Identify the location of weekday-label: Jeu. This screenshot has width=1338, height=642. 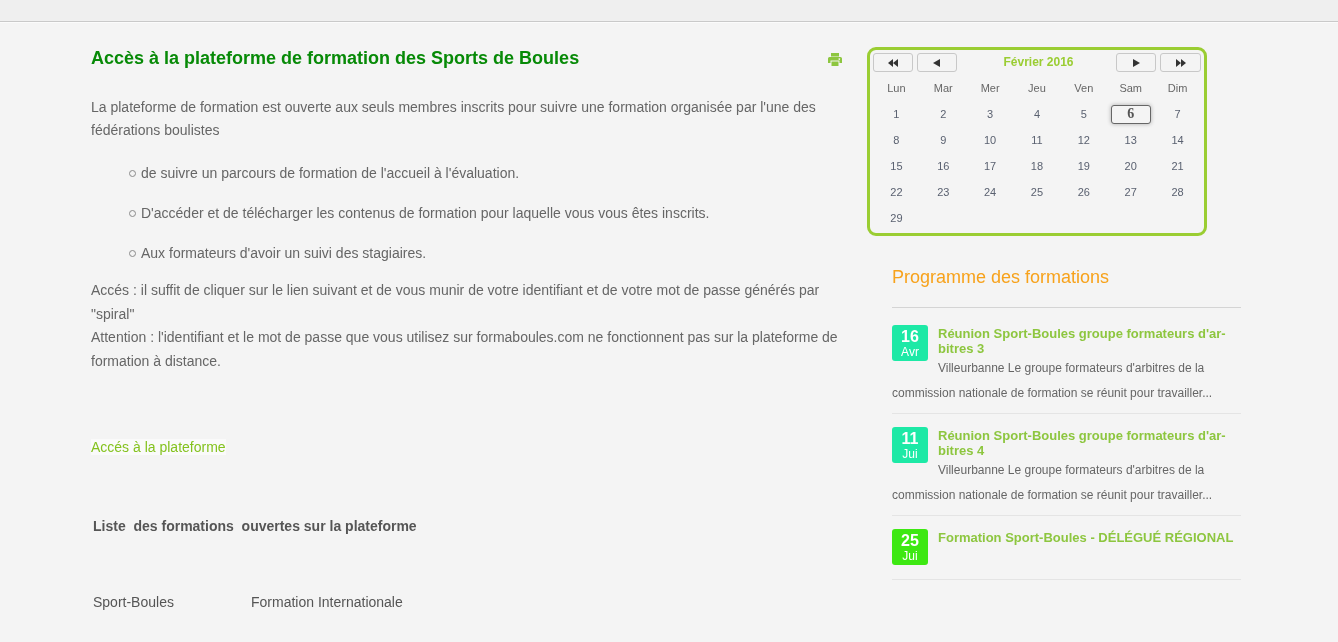
(1037, 88).